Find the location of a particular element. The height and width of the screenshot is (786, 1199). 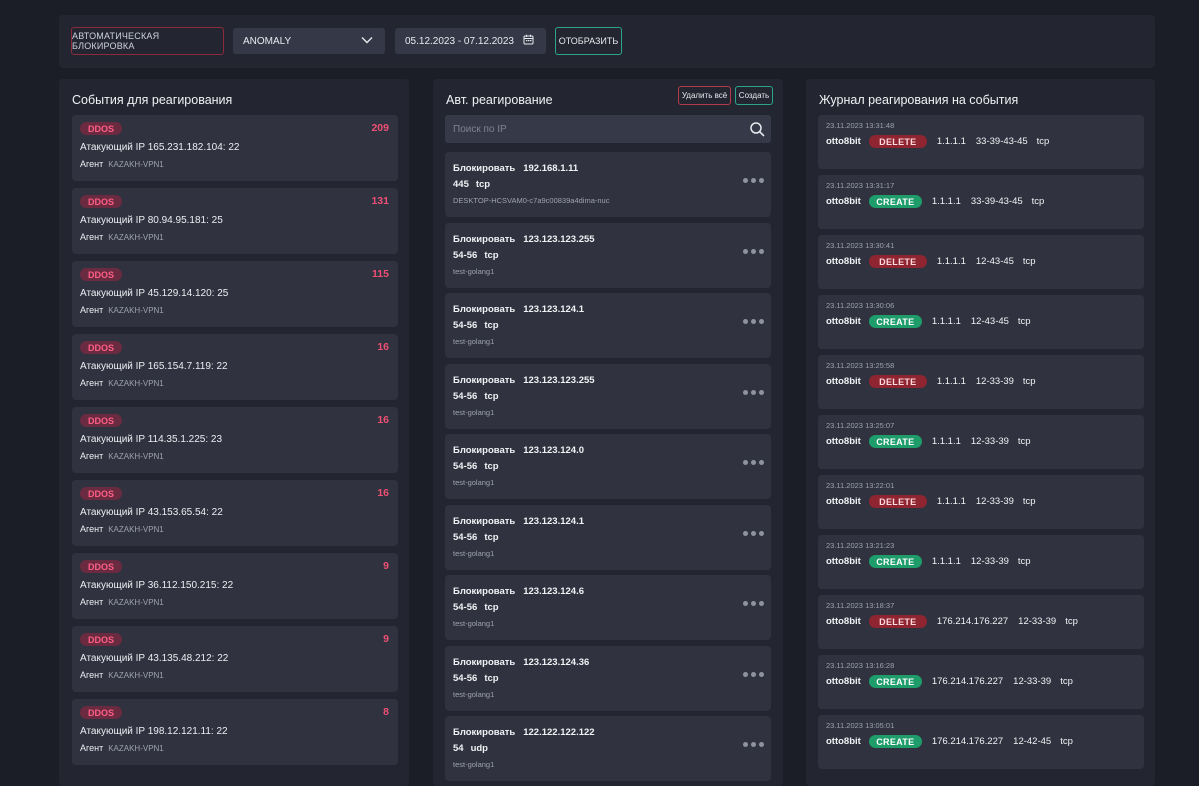

log-details-row: otto8bit DELETE 1.1.1.1 12-33-39 tcp is located at coordinates (931, 501).